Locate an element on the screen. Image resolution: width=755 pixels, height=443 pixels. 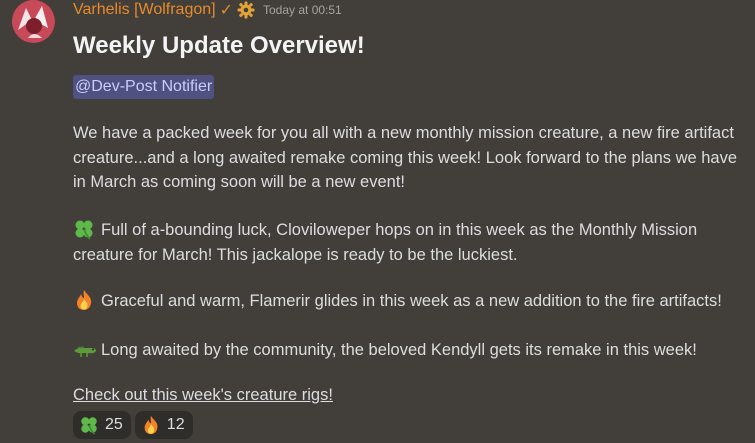
verified-check-icon: ✓ is located at coordinates (226, 9).